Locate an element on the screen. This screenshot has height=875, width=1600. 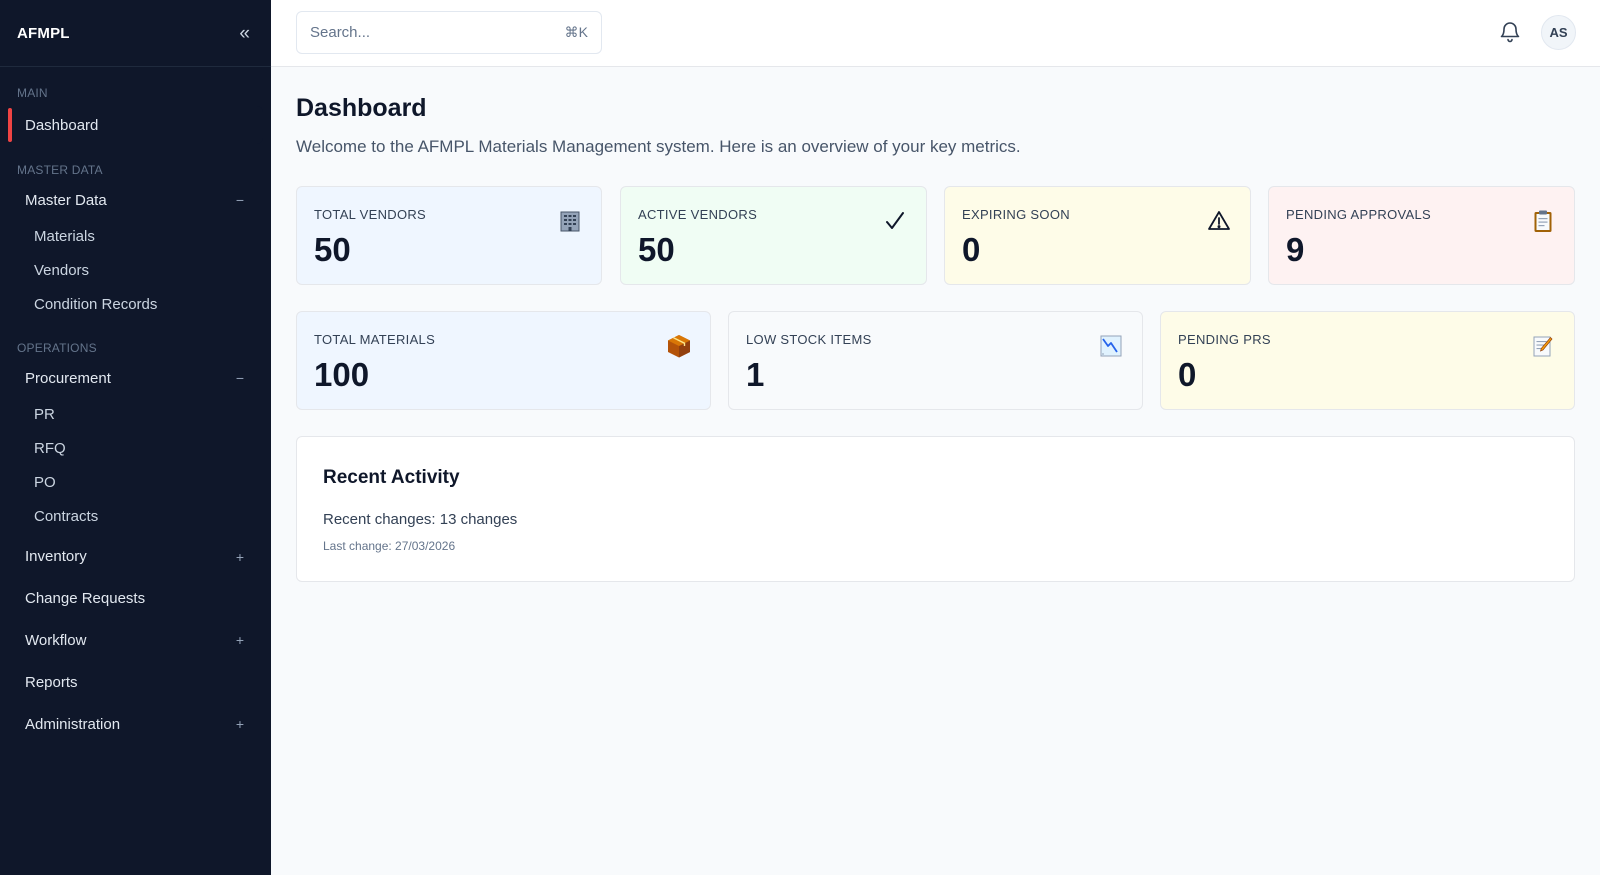
sidebar-item-label: Change Requests is located at coordinates (85, 598).